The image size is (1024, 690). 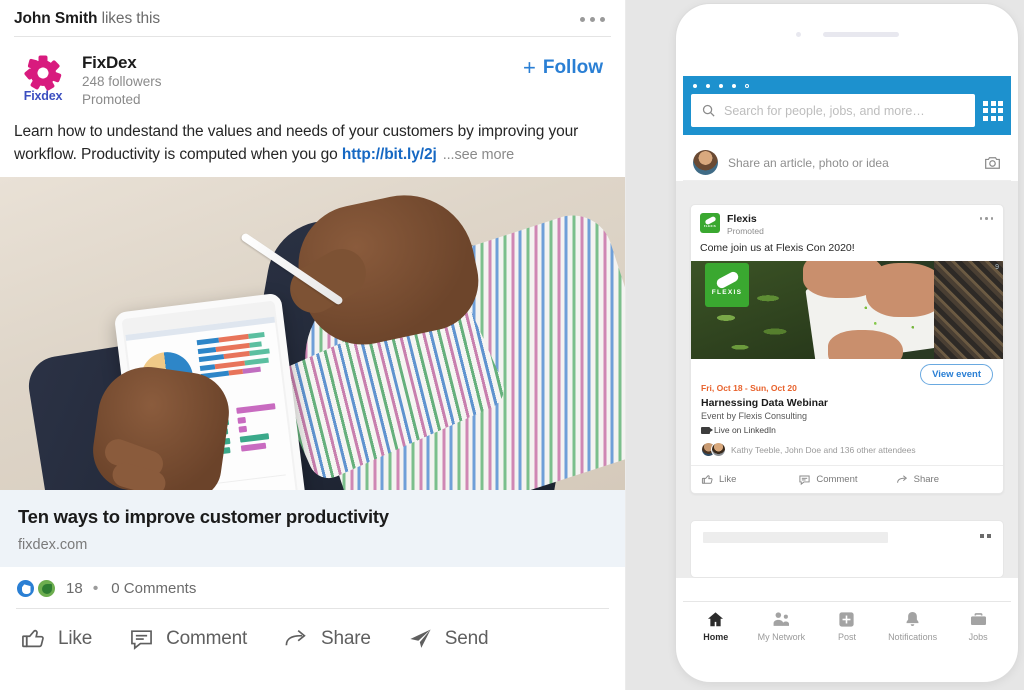 What do you see at coordinates (847, 619) in the screenshot?
I see `plus-square-icon` at bounding box center [847, 619].